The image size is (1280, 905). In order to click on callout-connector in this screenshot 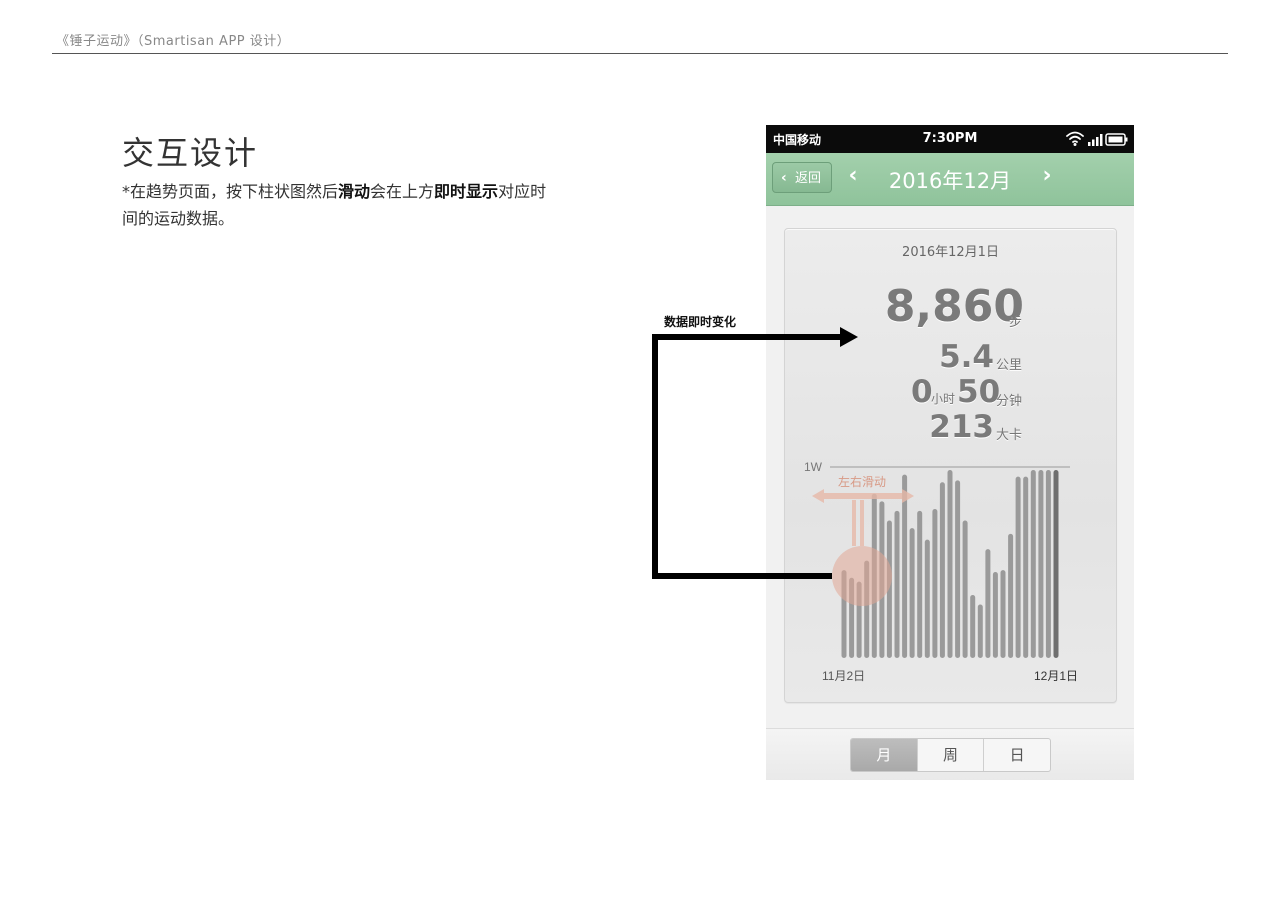, I will do `click(755, 453)`.